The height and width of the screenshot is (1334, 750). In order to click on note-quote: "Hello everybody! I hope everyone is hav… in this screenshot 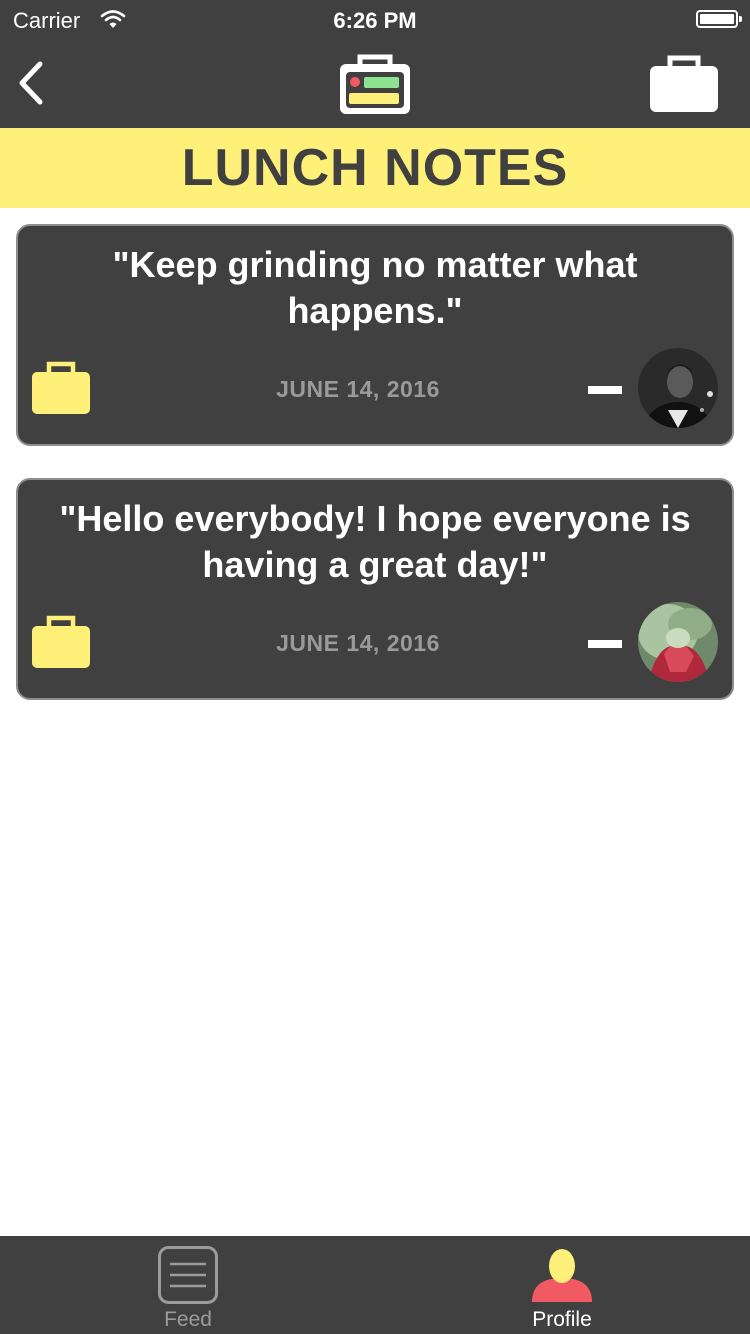, I will do `click(375, 541)`.